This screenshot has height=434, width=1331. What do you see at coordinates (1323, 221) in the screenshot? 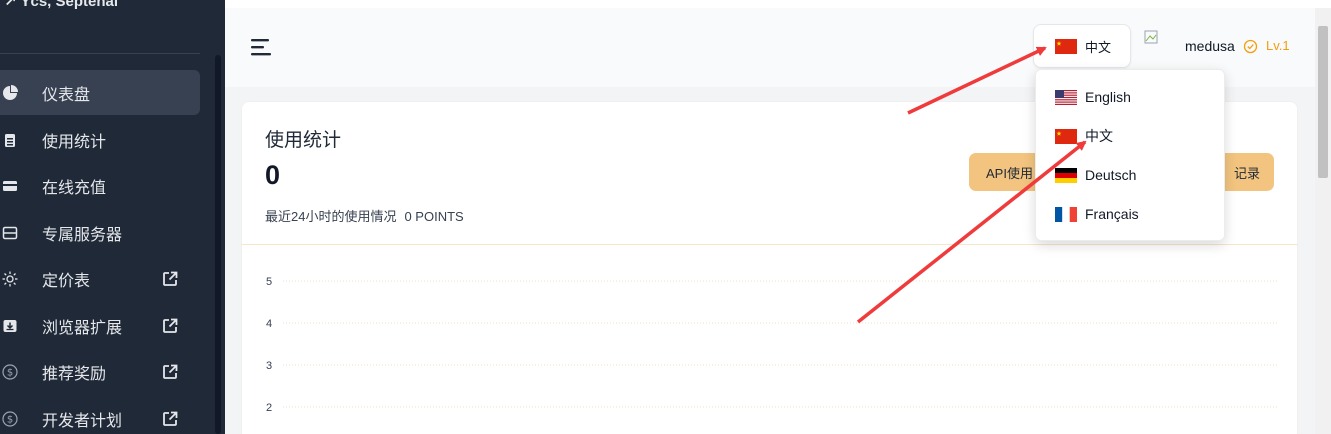
I see `page-scrollbar` at bounding box center [1323, 221].